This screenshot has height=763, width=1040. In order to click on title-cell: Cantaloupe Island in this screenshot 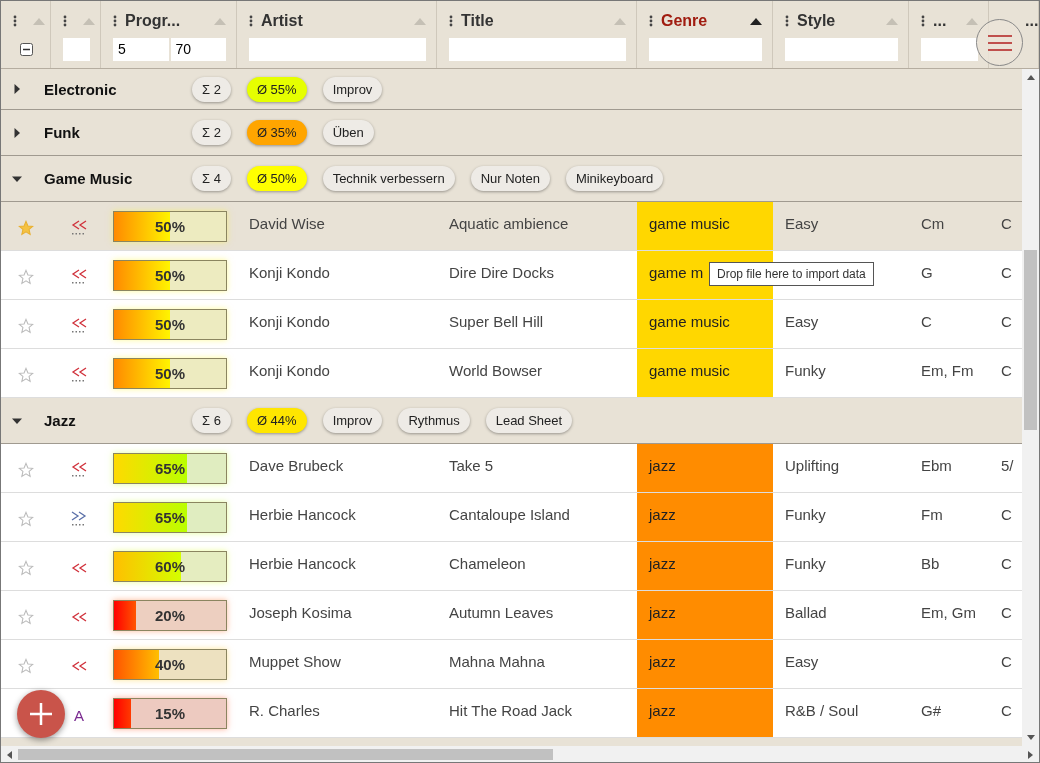, I will do `click(509, 514)`.